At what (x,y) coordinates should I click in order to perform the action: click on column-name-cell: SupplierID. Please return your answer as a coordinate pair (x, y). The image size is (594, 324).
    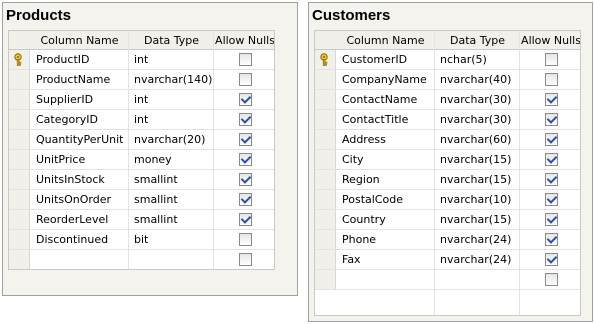
    Looking at the image, I should click on (82, 99).